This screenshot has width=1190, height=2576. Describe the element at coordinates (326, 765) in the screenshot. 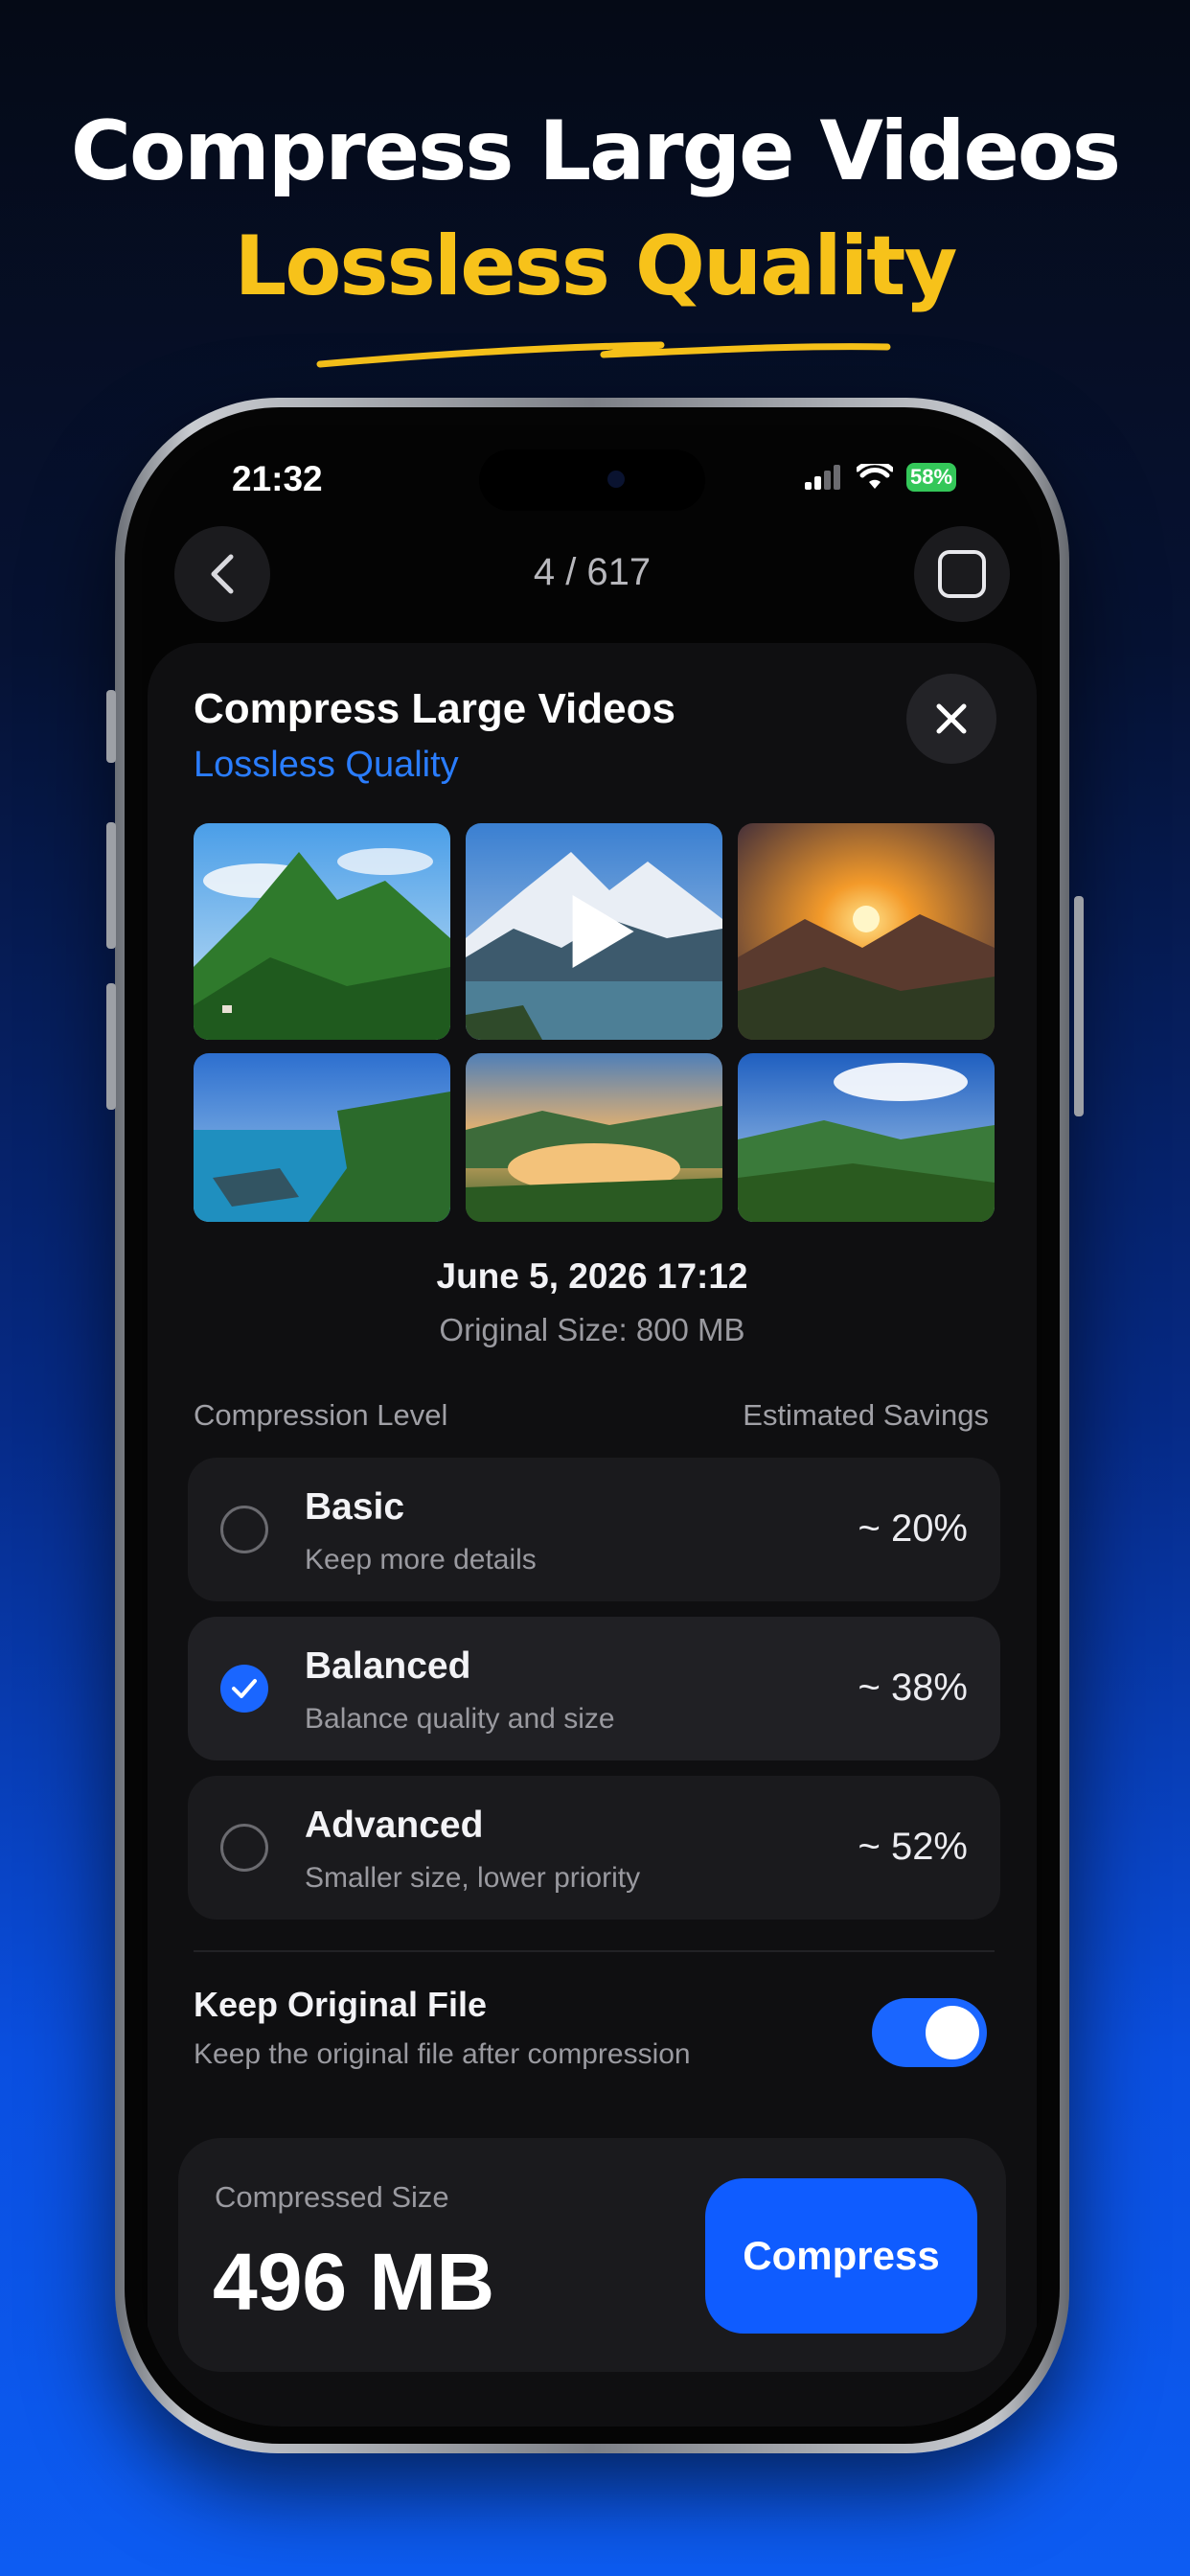

I see `sheet-subtitle: Lossless Quality` at that location.